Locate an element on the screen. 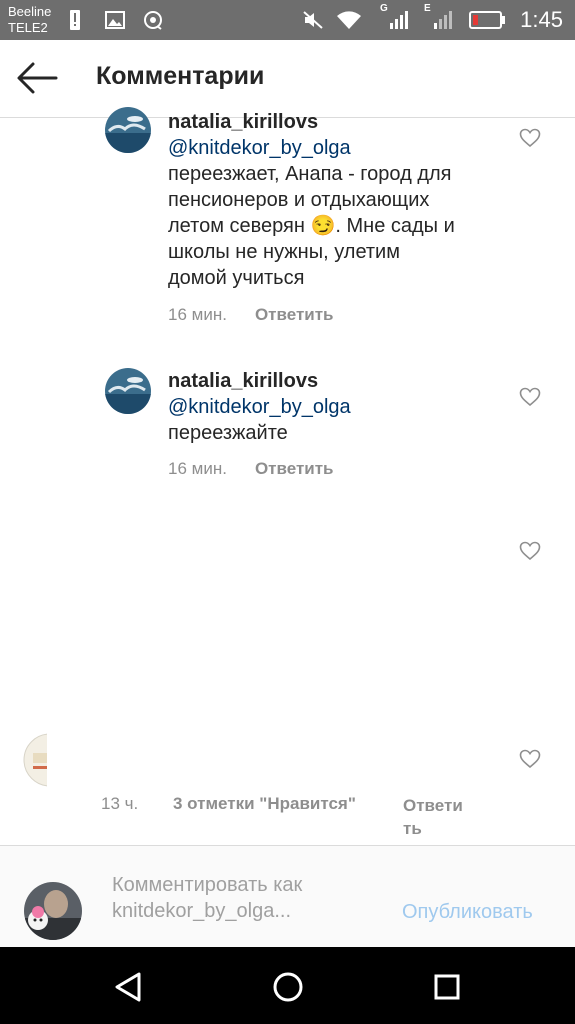 This screenshot has width=575, height=1024. comment-text-line: летом северян 😏. Мне сады и is located at coordinates (311, 226).